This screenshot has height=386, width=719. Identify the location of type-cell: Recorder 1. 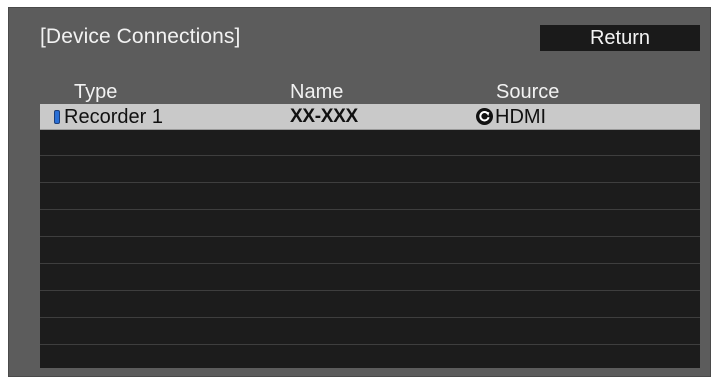
(108, 117).